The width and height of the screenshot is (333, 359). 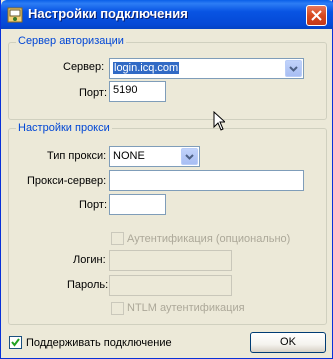 I want to click on server-dropdown-button, so click(x=293, y=68).